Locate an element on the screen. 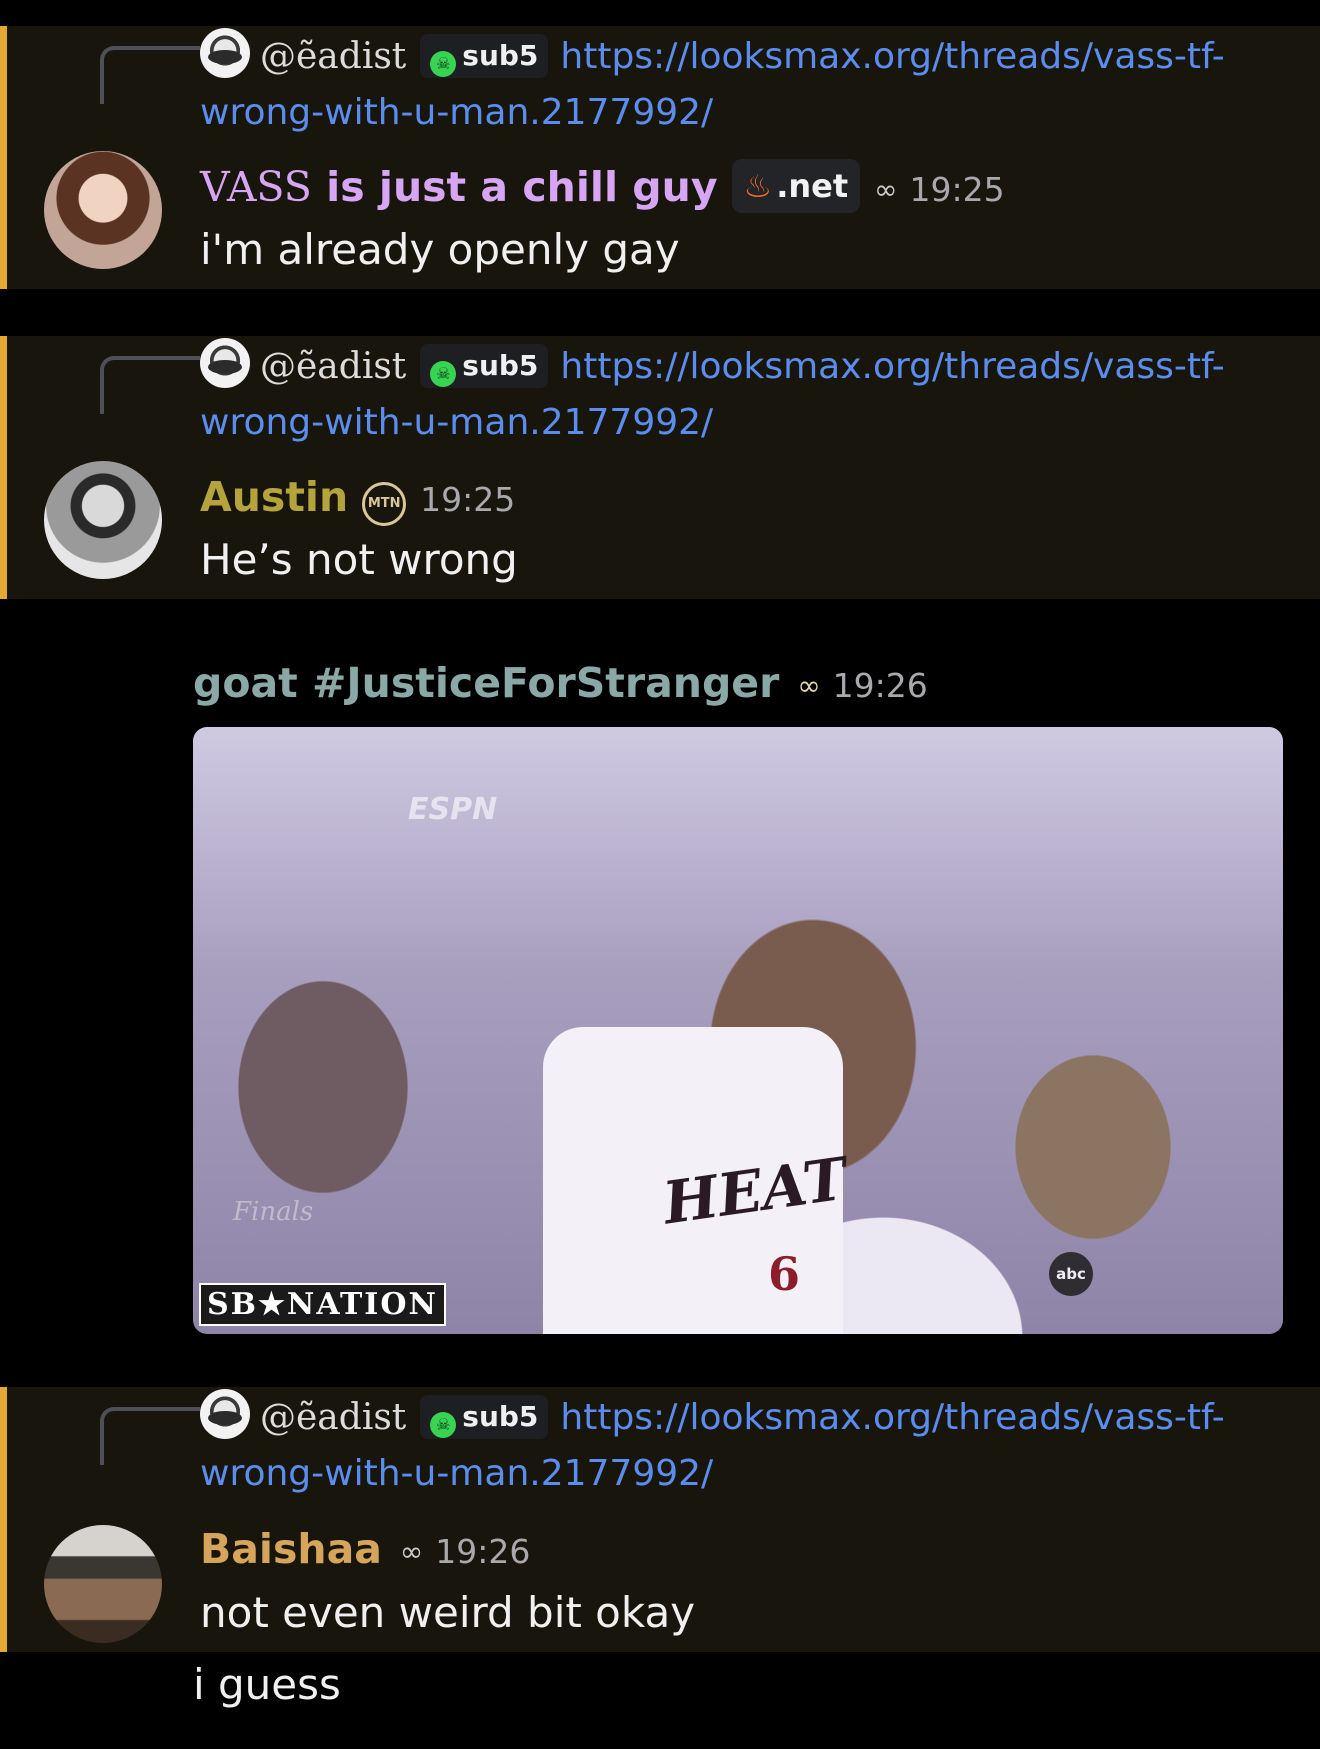 This screenshot has width=1320, height=1749. username: Baishaa is located at coordinates (291, 1549).